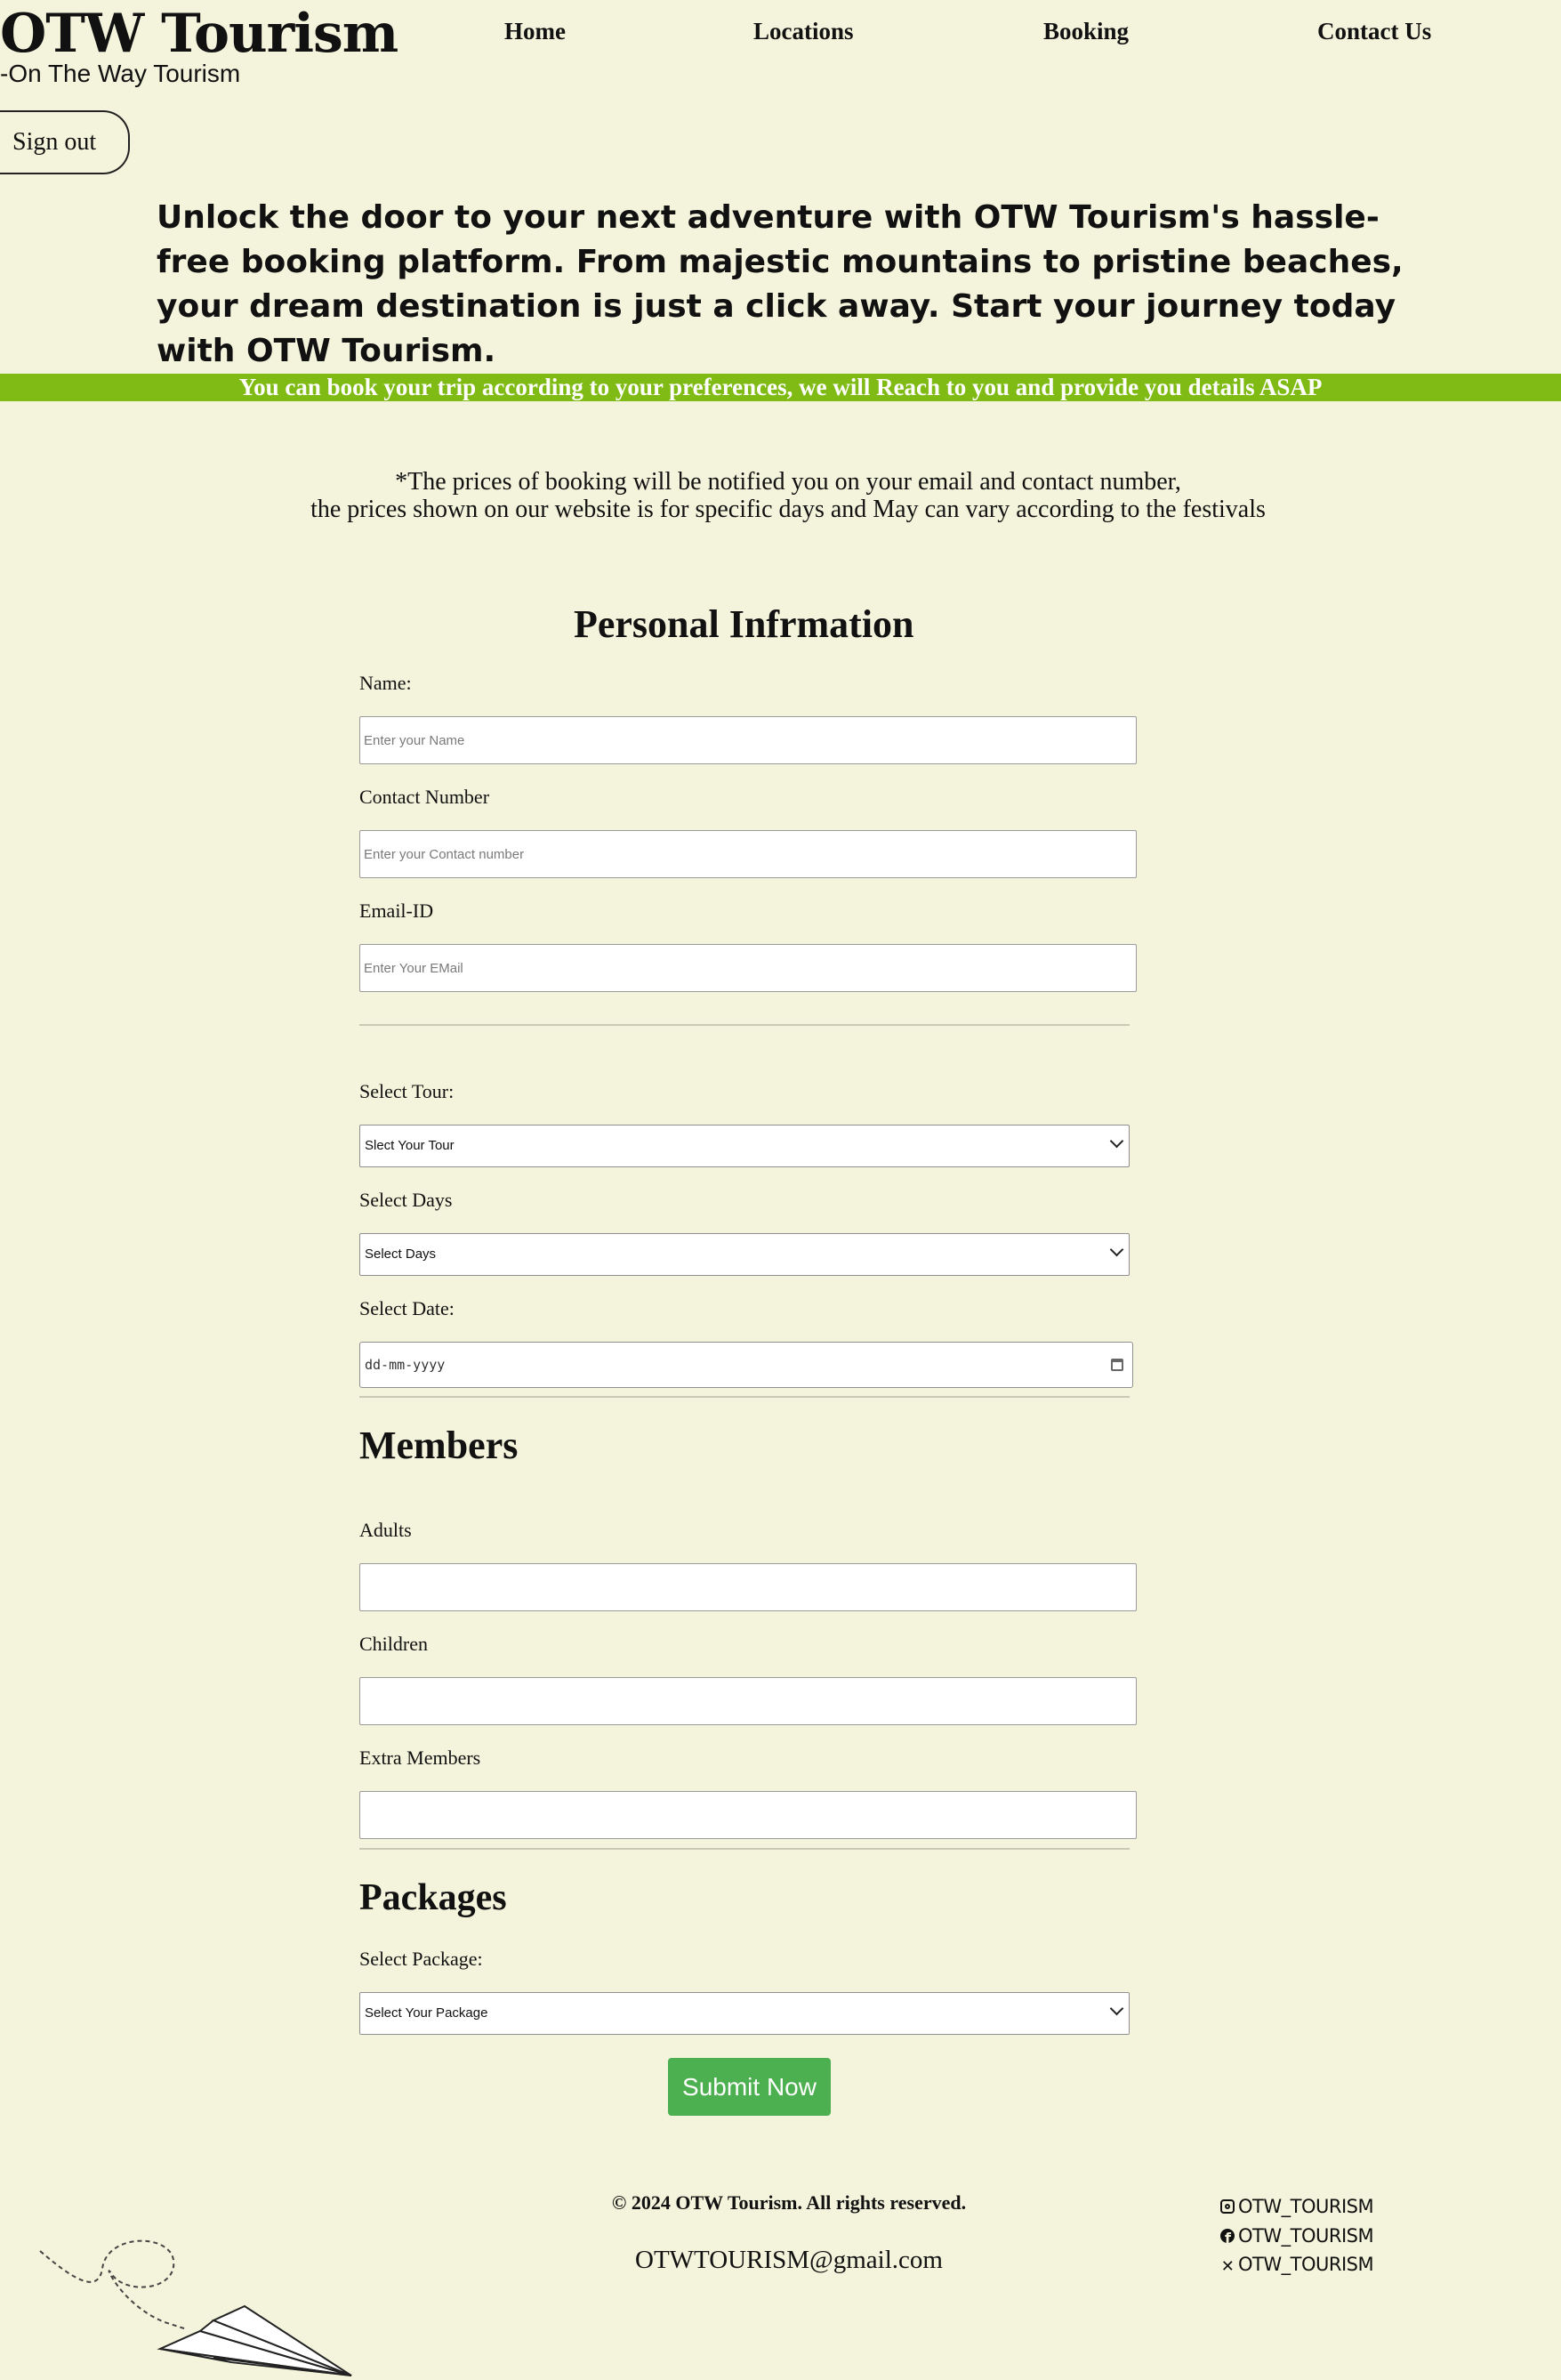 The image size is (1561, 2380). I want to click on tour-select: Slect Your Tour, so click(744, 1146).